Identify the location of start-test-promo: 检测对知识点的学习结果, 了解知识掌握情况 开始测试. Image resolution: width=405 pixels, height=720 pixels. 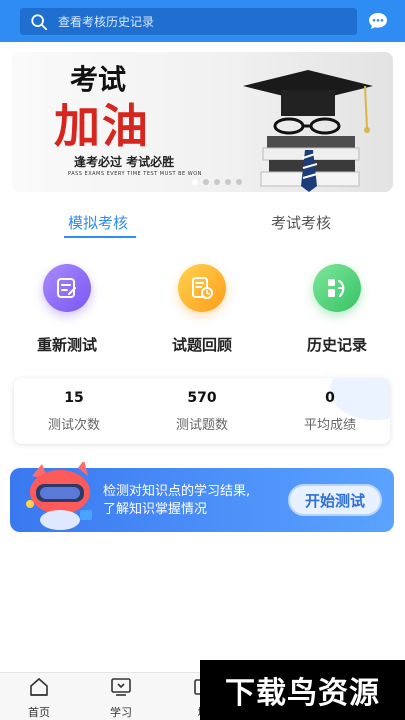
(202, 497).